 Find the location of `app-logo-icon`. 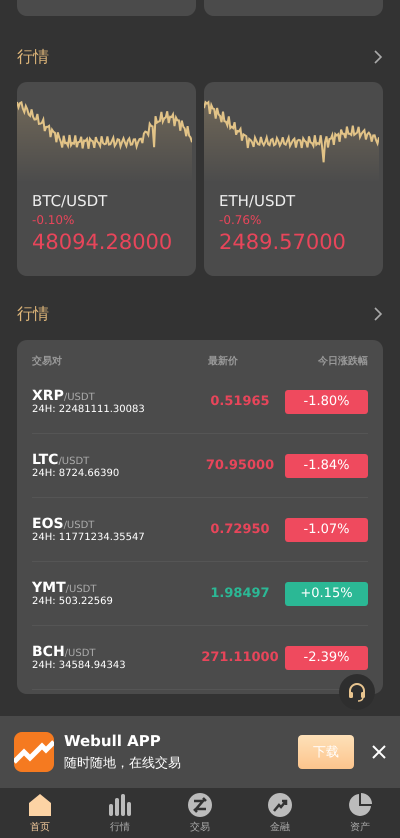

app-logo-icon is located at coordinates (34, 752).